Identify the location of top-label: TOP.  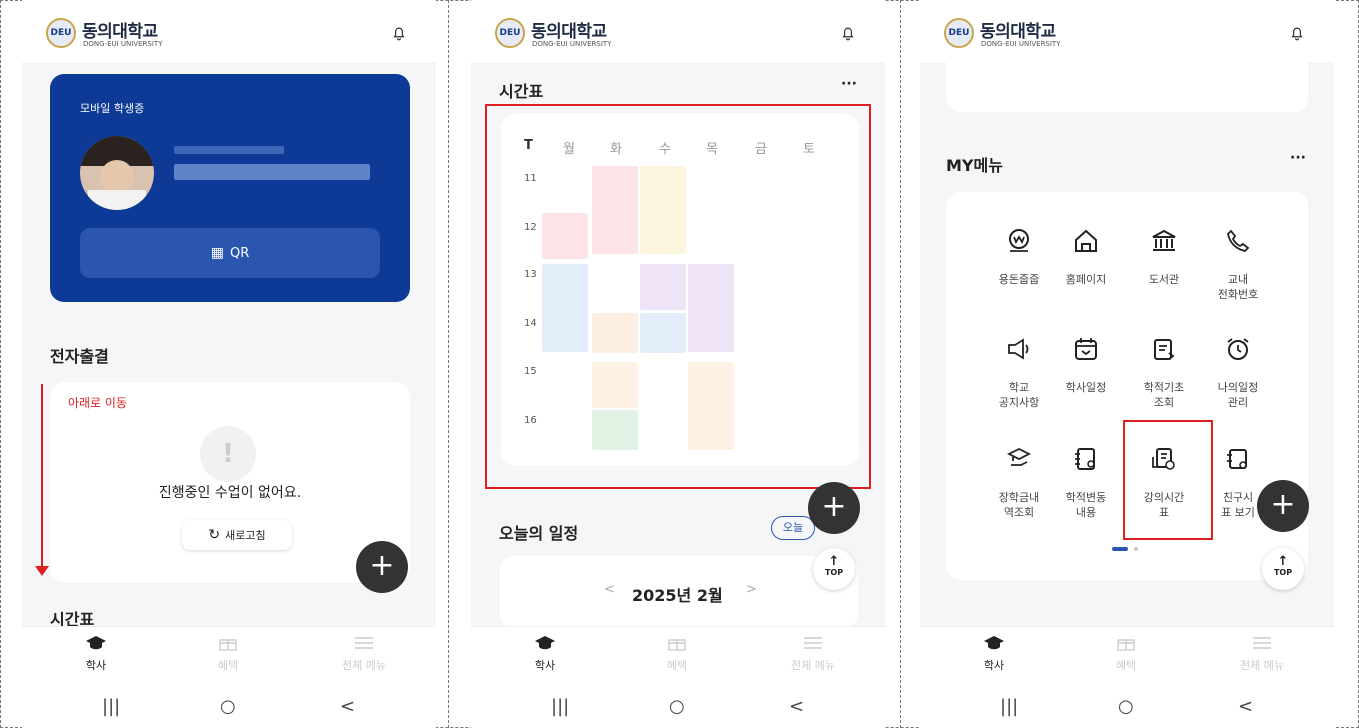
(834, 572).